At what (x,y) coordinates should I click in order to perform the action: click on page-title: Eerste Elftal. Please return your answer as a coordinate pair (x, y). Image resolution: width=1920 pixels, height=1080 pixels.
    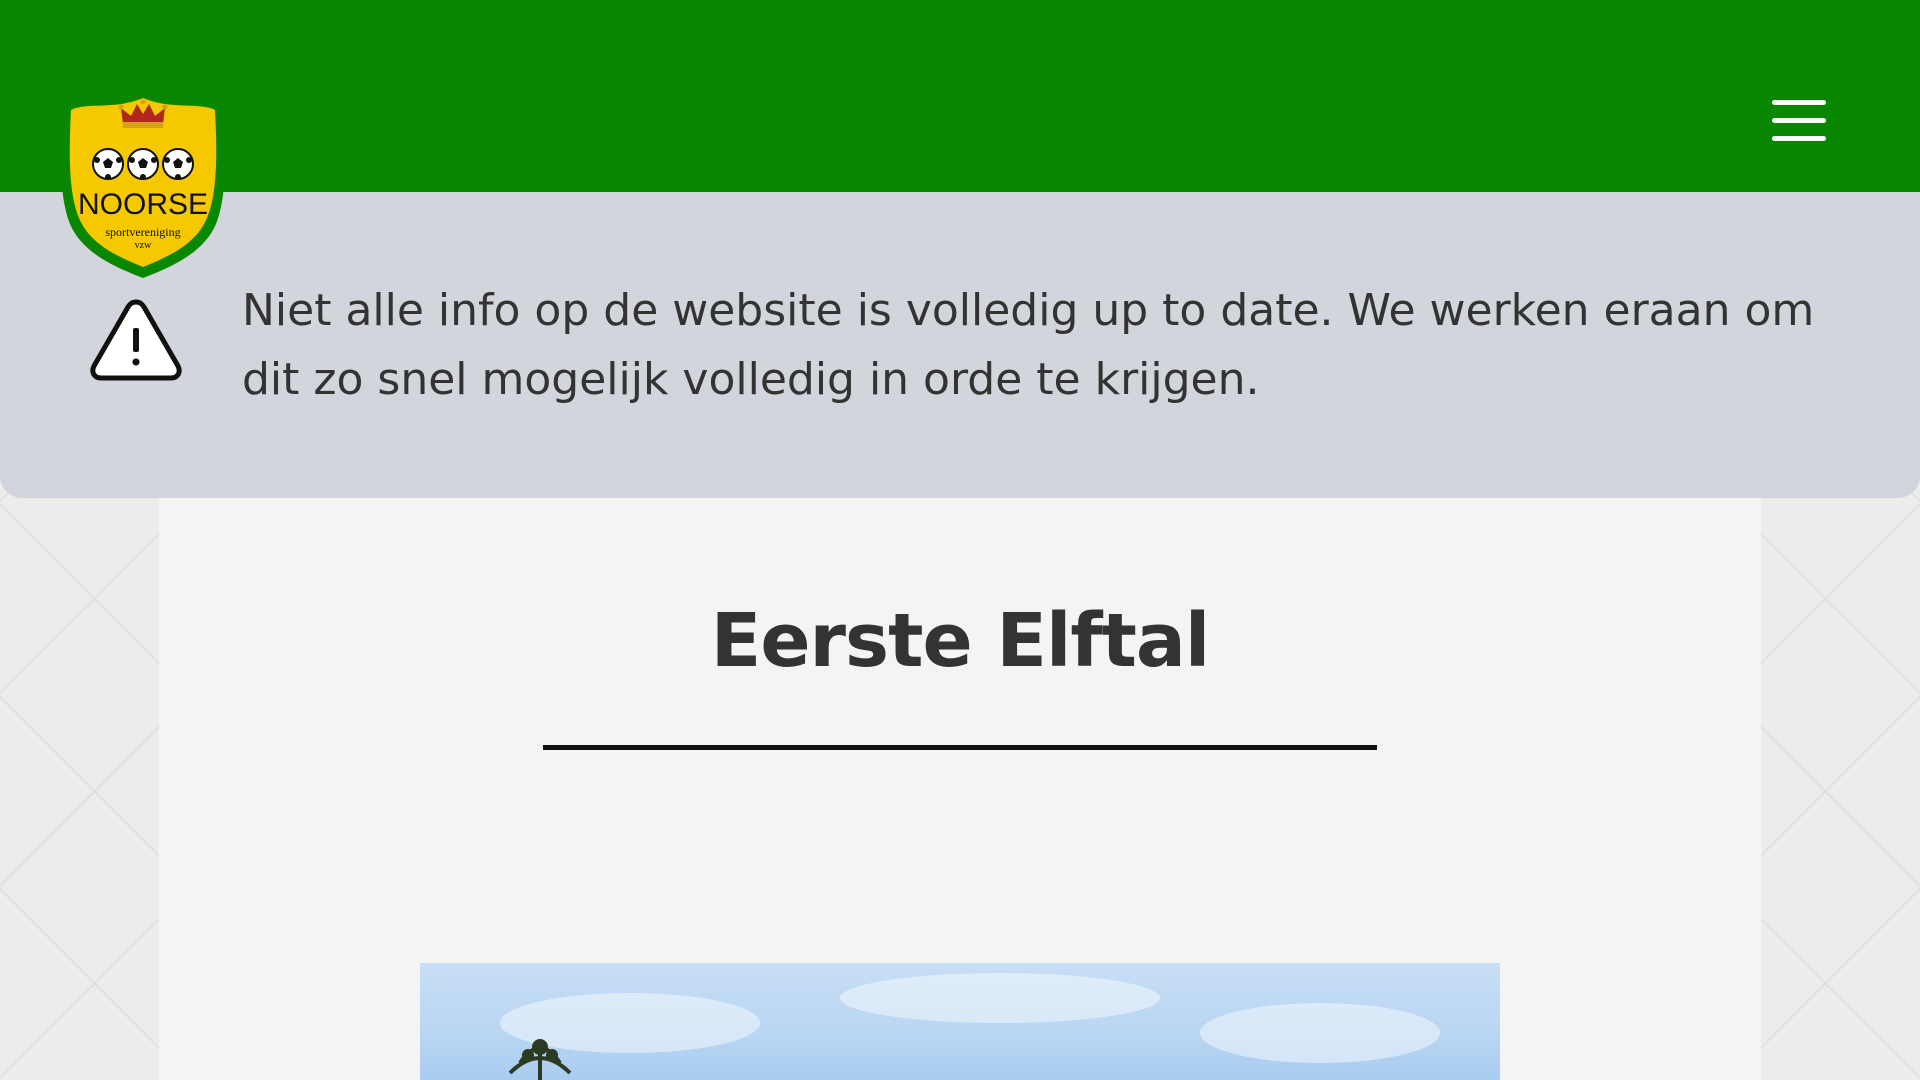
    Looking at the image, I should click on (960, 641).